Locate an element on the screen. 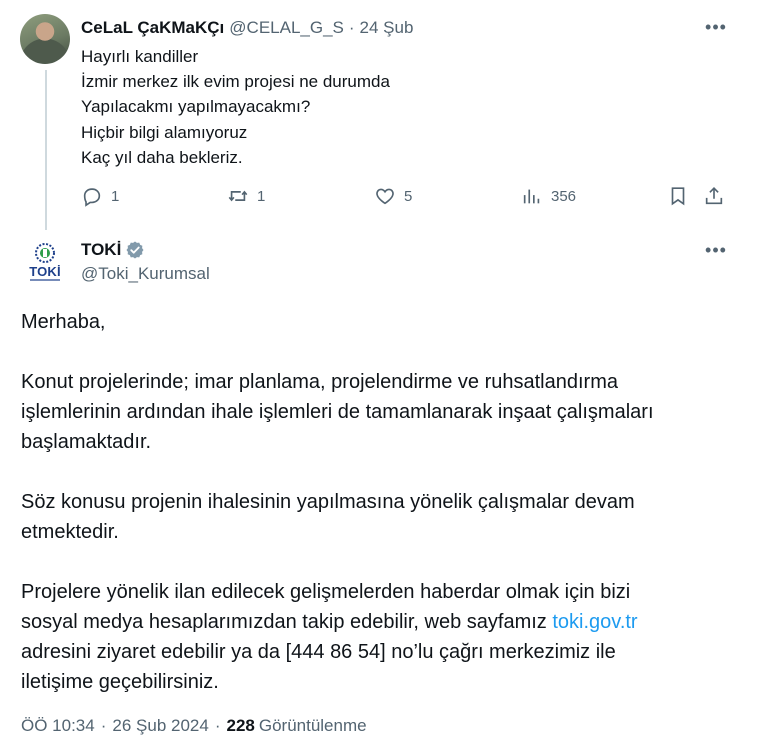  tweet-date: 26 Şub 2024 is located at coordinates (160, 726).